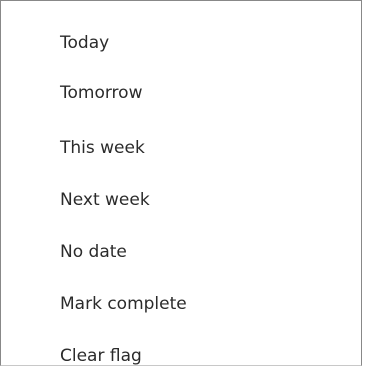 The height and width of the screenshot is (382, 376). What do you see at coordinates (181, 43) in the screenshot?
I see `menu-item-today: Today` at bounding box center [181, 43].